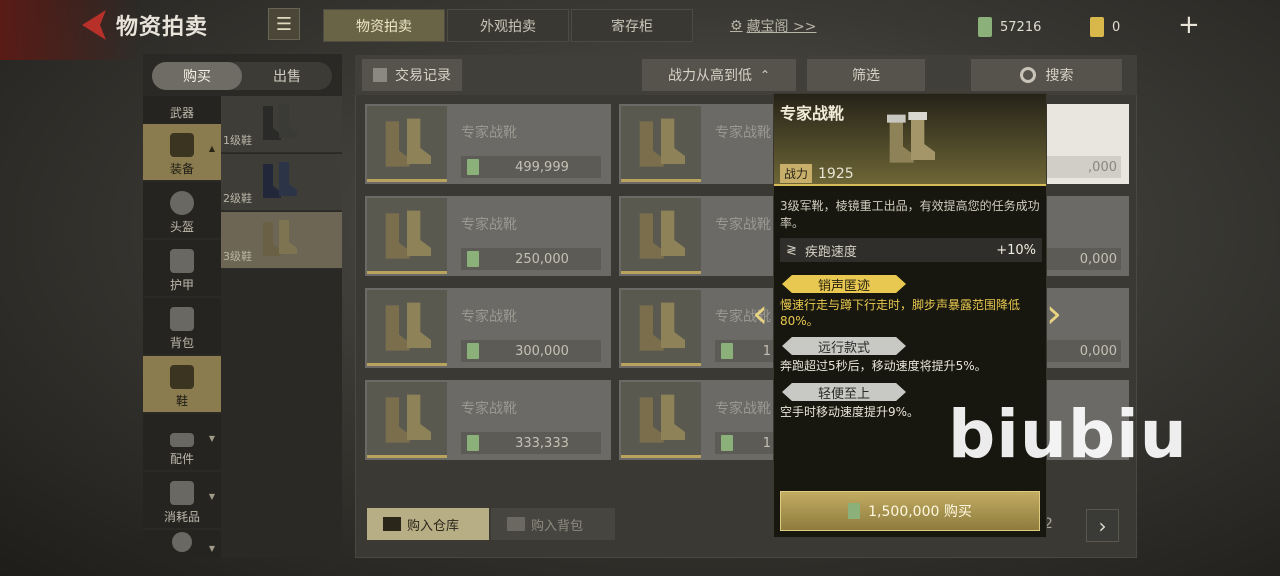 This screenshot has width=1280, height=576. I want to click on buy-to-backpack-button: 购入背包, so click(553, 524).